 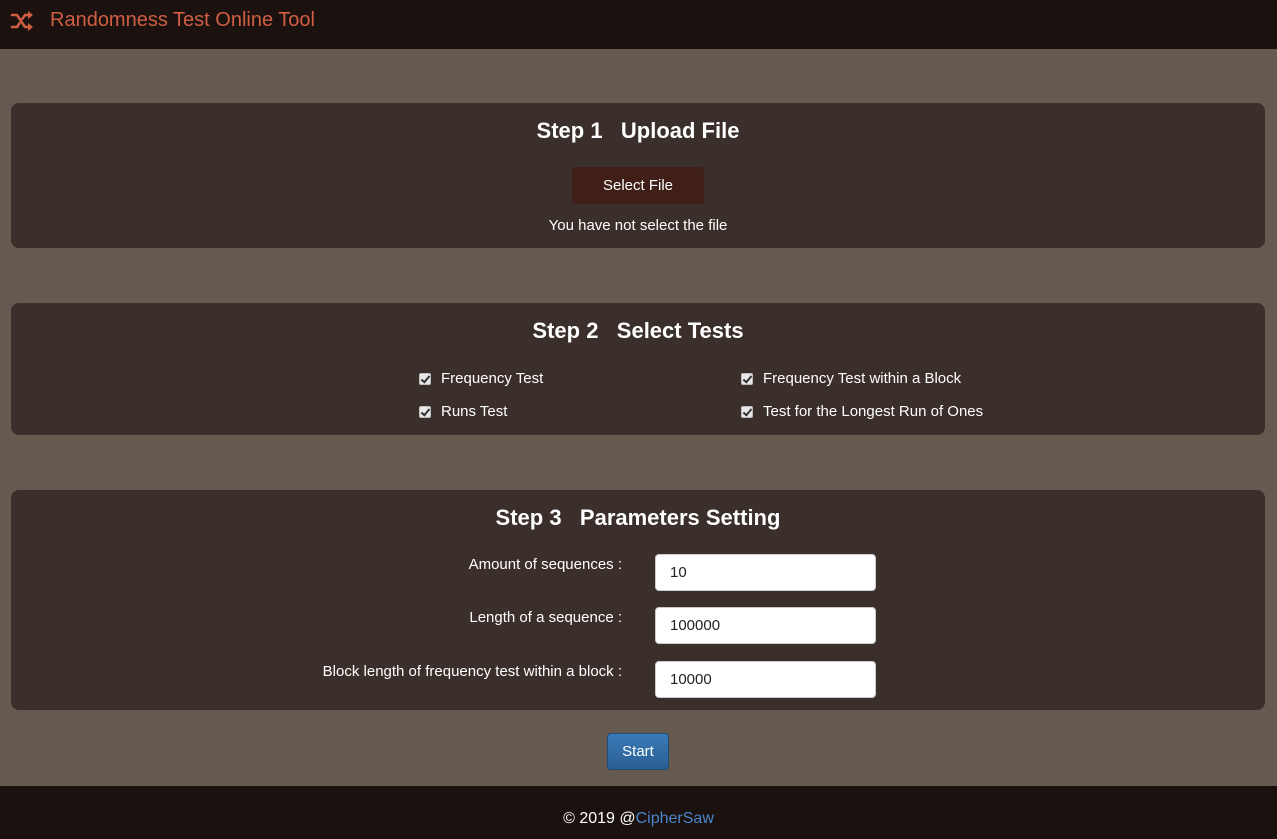 What do you see at coordinates (765, 679) in the screenshot?
I see `block-length-input` at bounding box center [765, 679].